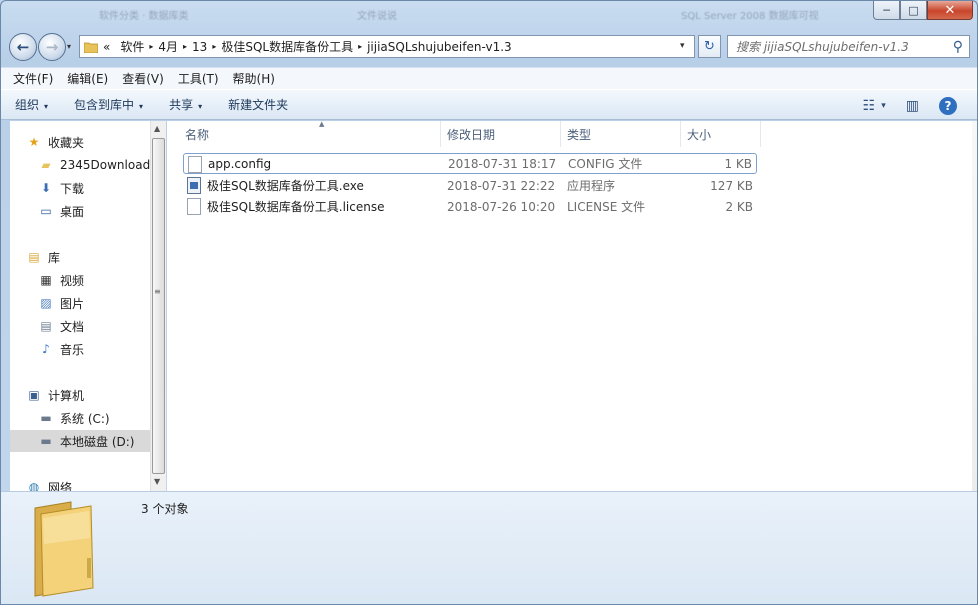 This screenshot has width=978, height=605. What do you see at coordinates (198, 78) in the screenshot?
I see `menu-tools: 工具(T)` at bounding box center [198, 78].